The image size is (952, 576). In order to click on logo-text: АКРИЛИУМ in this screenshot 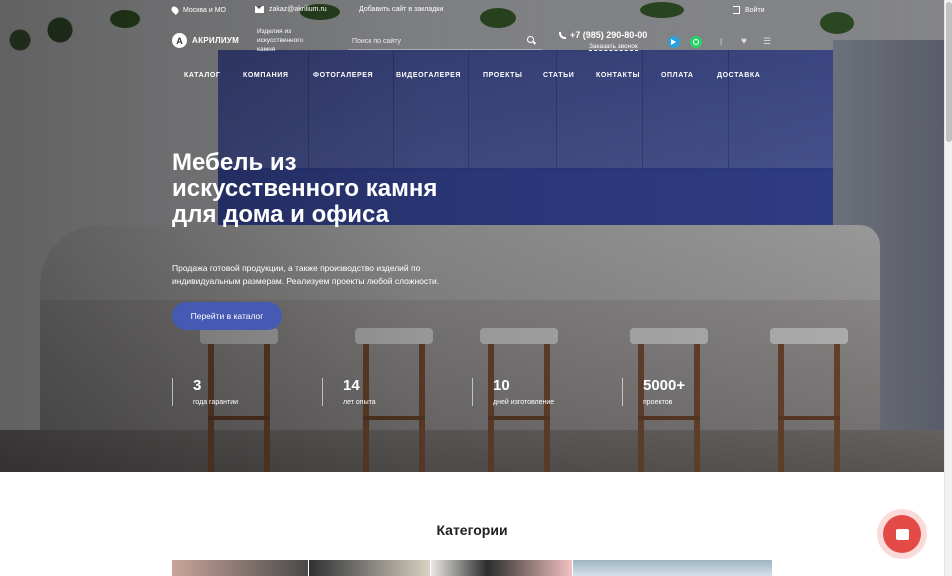, I will do `click(216, 40)`.